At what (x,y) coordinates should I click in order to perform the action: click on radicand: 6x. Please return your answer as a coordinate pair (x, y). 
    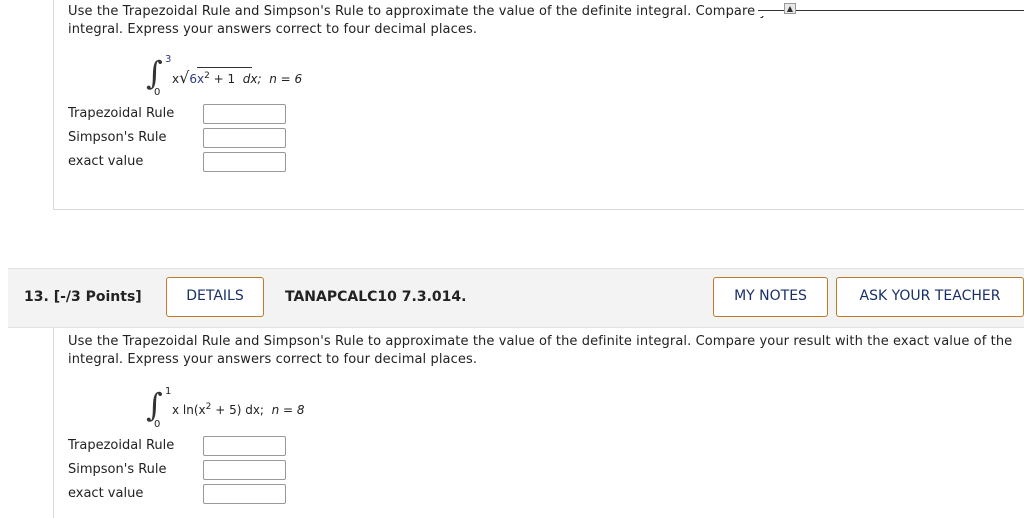
    Looking at the image, I should click on (197, 79).